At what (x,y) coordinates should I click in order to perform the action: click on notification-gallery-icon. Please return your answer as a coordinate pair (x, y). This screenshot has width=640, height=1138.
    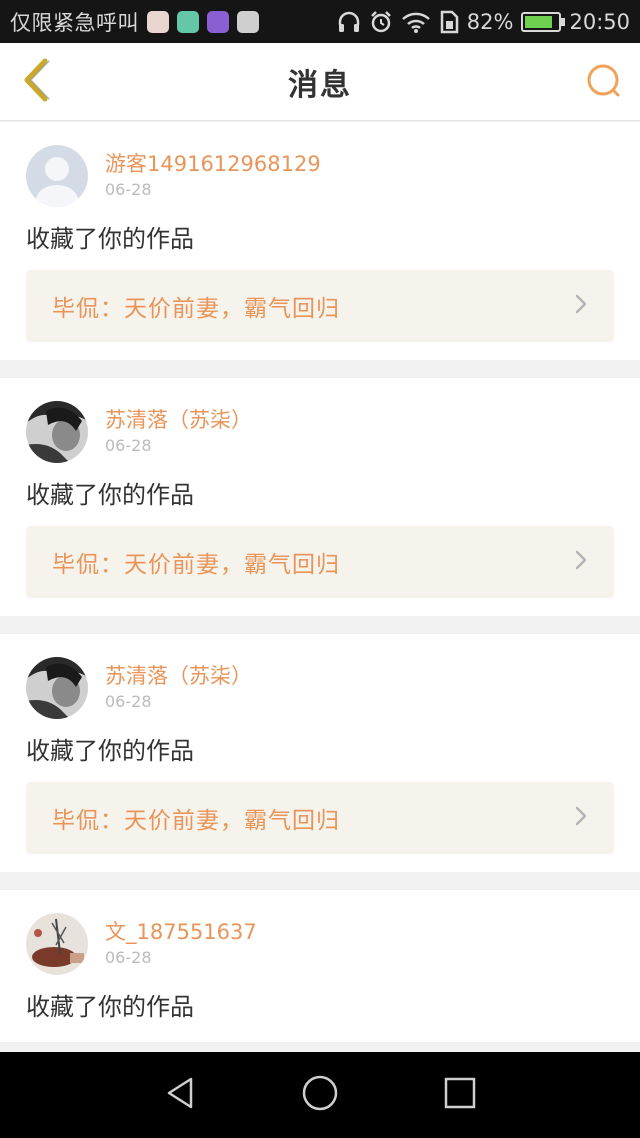
    Looking at the image, I should click on (218, 21).